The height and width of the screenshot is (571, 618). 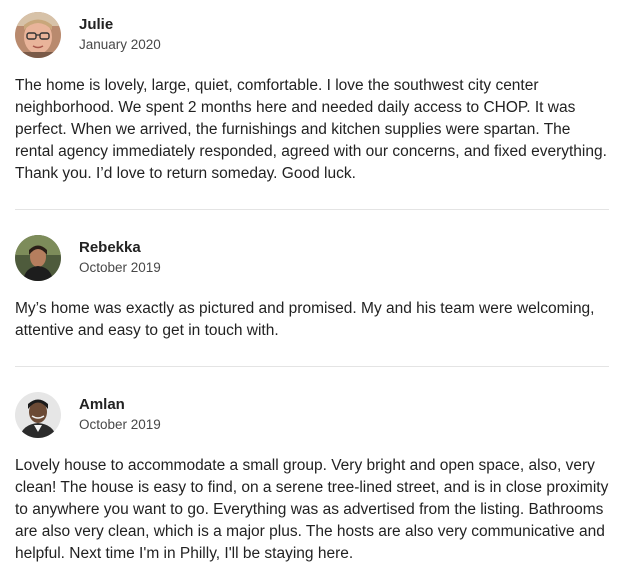 I want to click on reviewer-name: Julie, so click(x=120, y=25).